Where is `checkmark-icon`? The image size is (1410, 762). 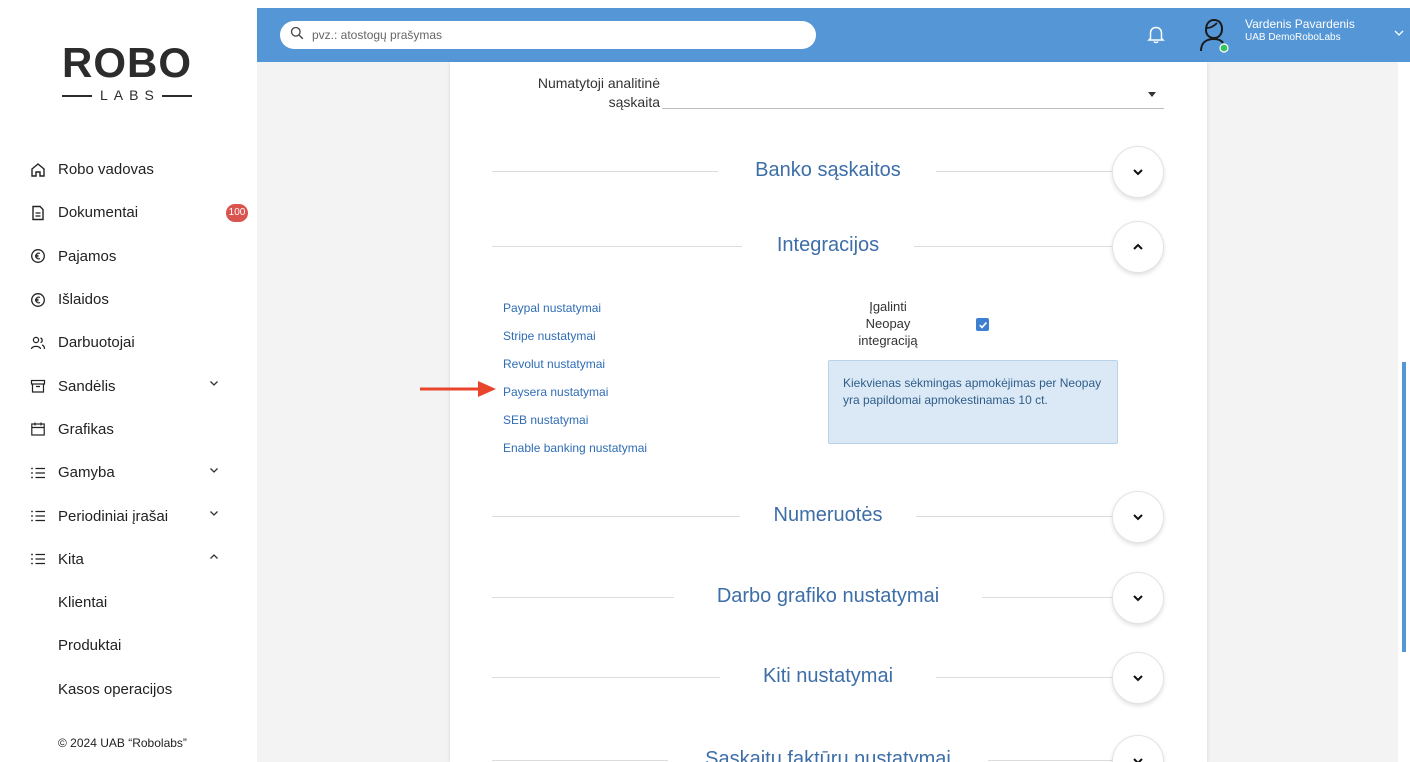
checkmark-icon is located at coordinates (982, 325).